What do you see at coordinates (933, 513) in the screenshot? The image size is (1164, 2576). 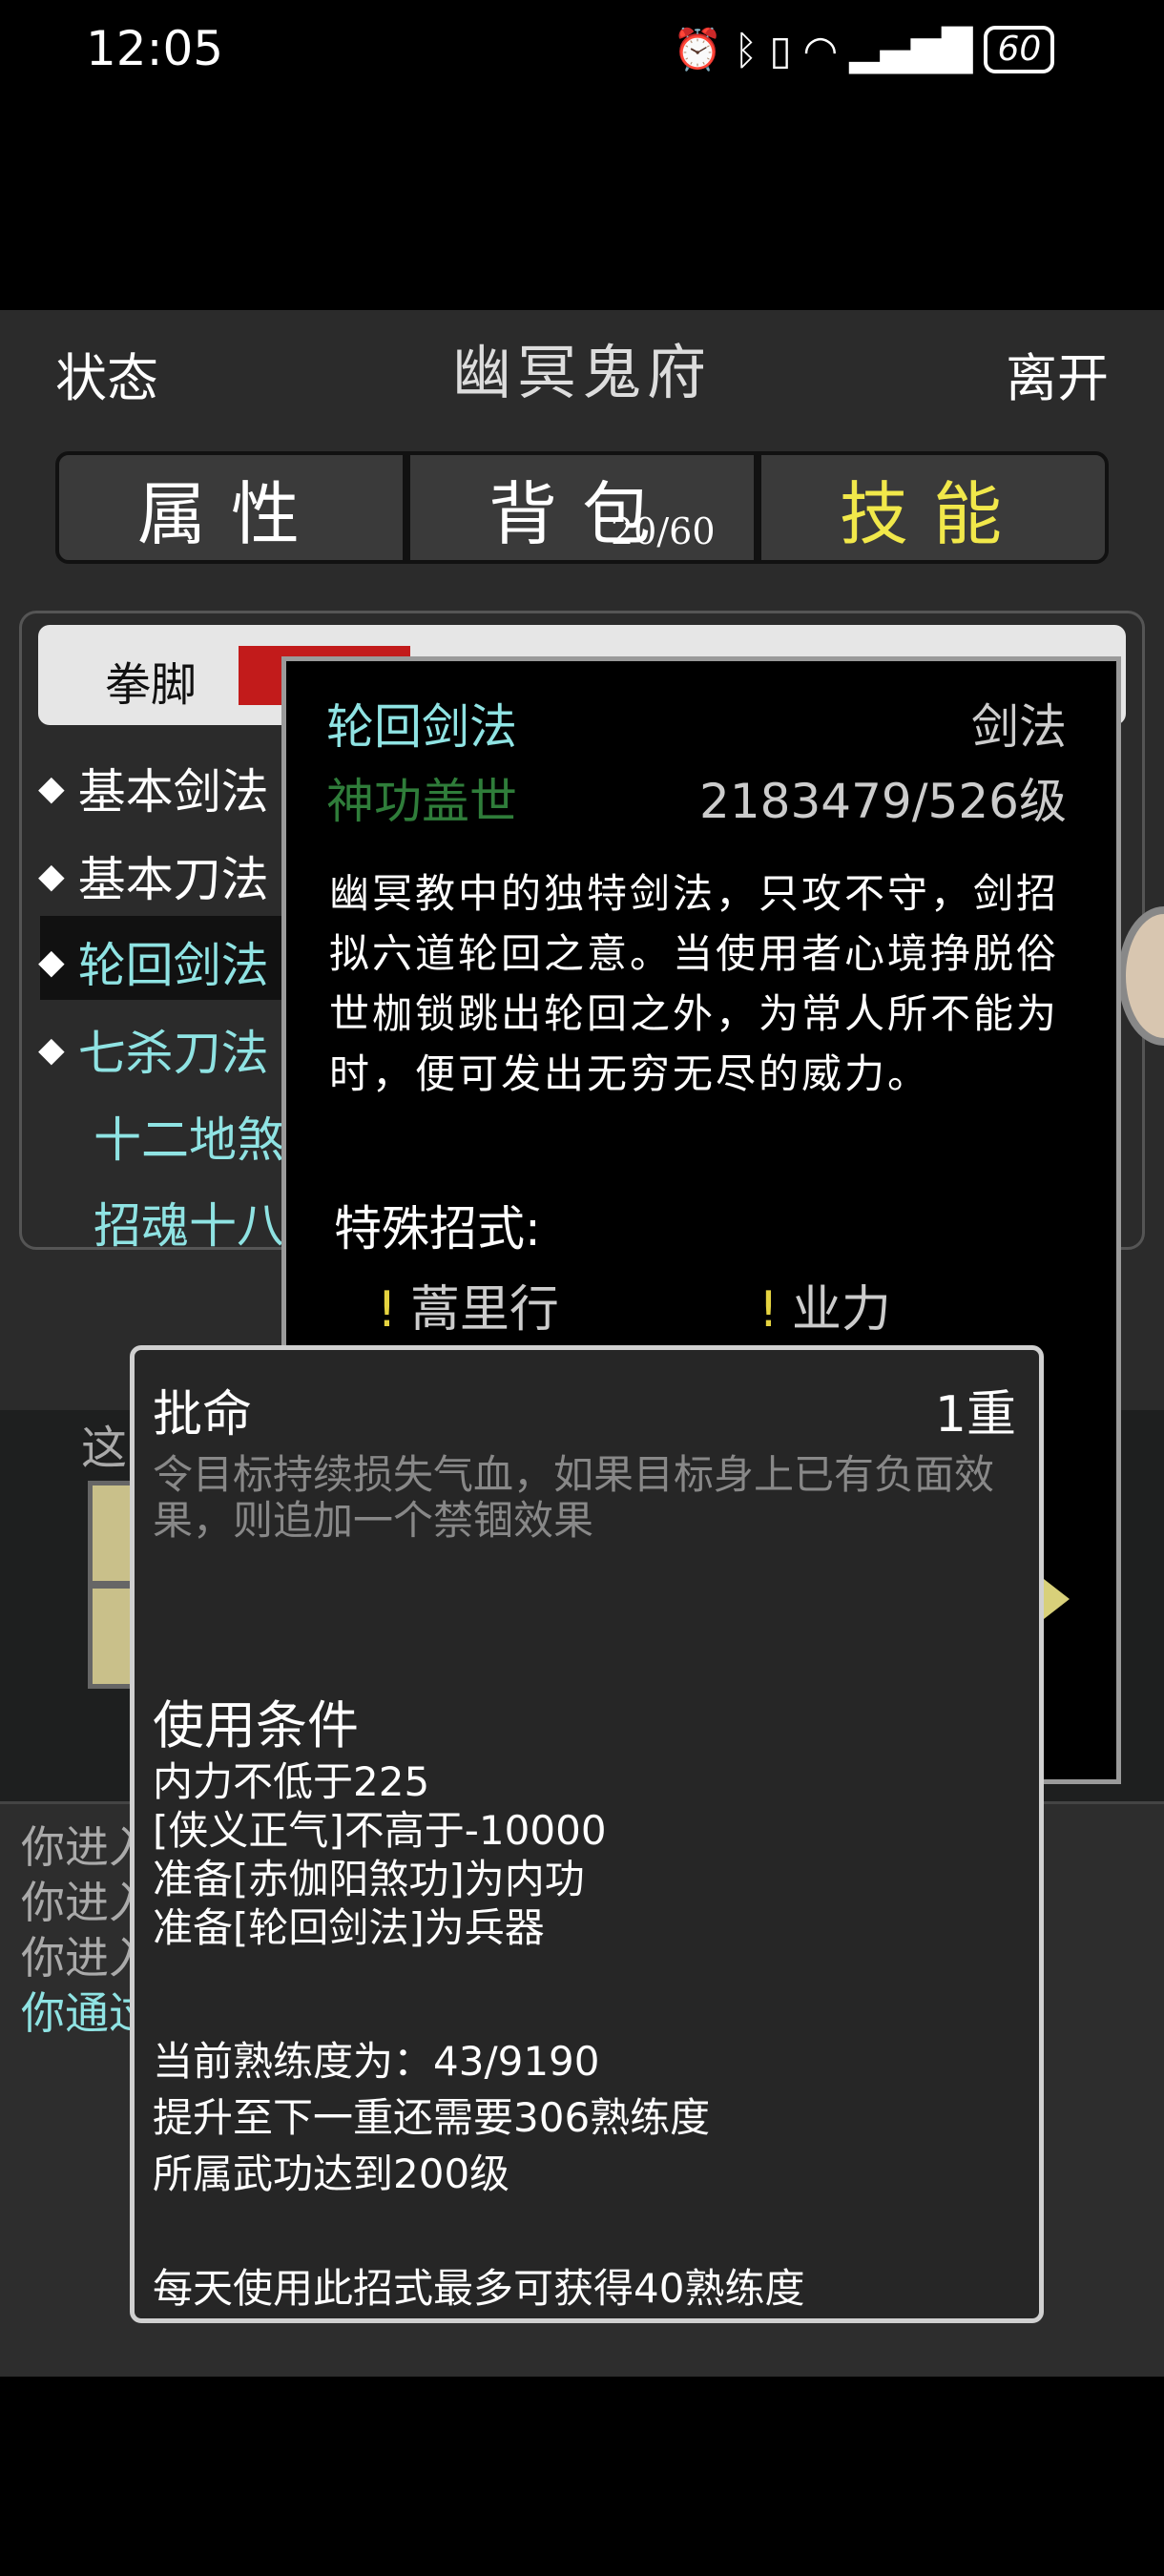 I see `tab-skills-label: 技能` at bounding box center [933, 513].